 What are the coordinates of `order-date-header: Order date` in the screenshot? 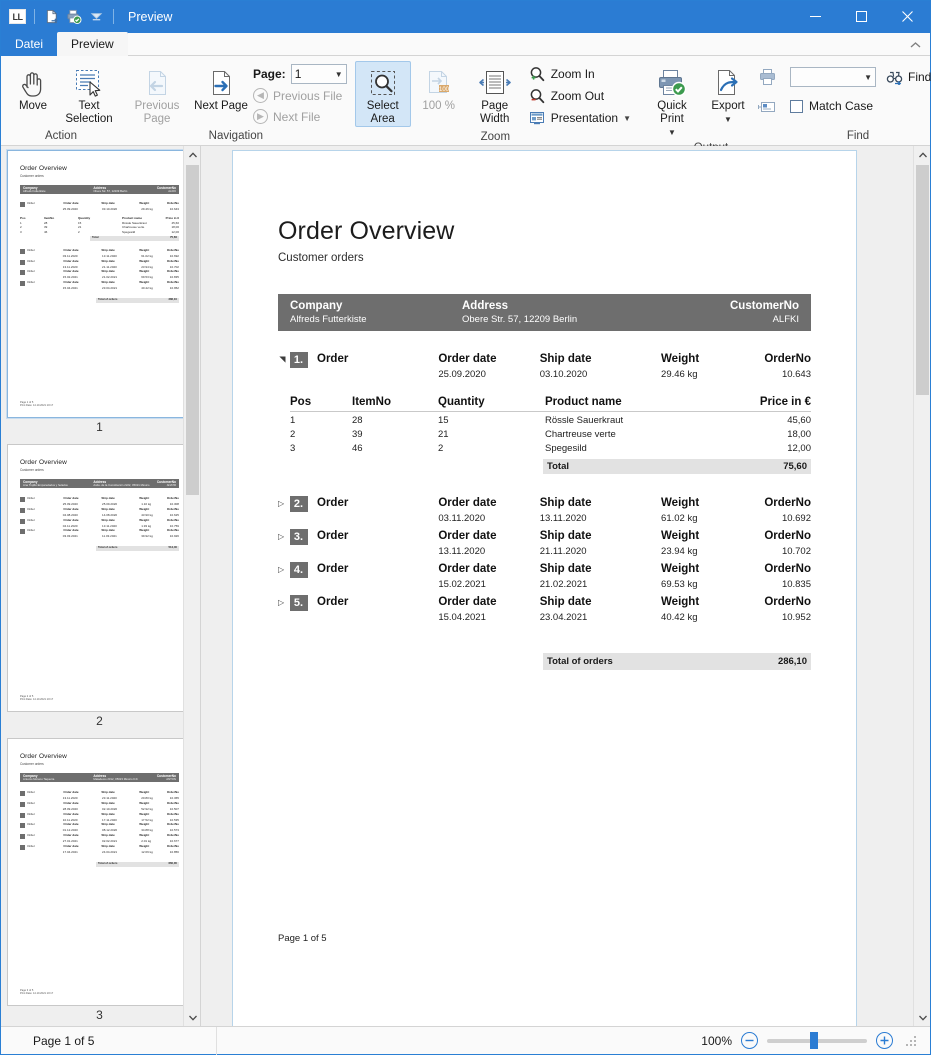 It's located at (467, 503).